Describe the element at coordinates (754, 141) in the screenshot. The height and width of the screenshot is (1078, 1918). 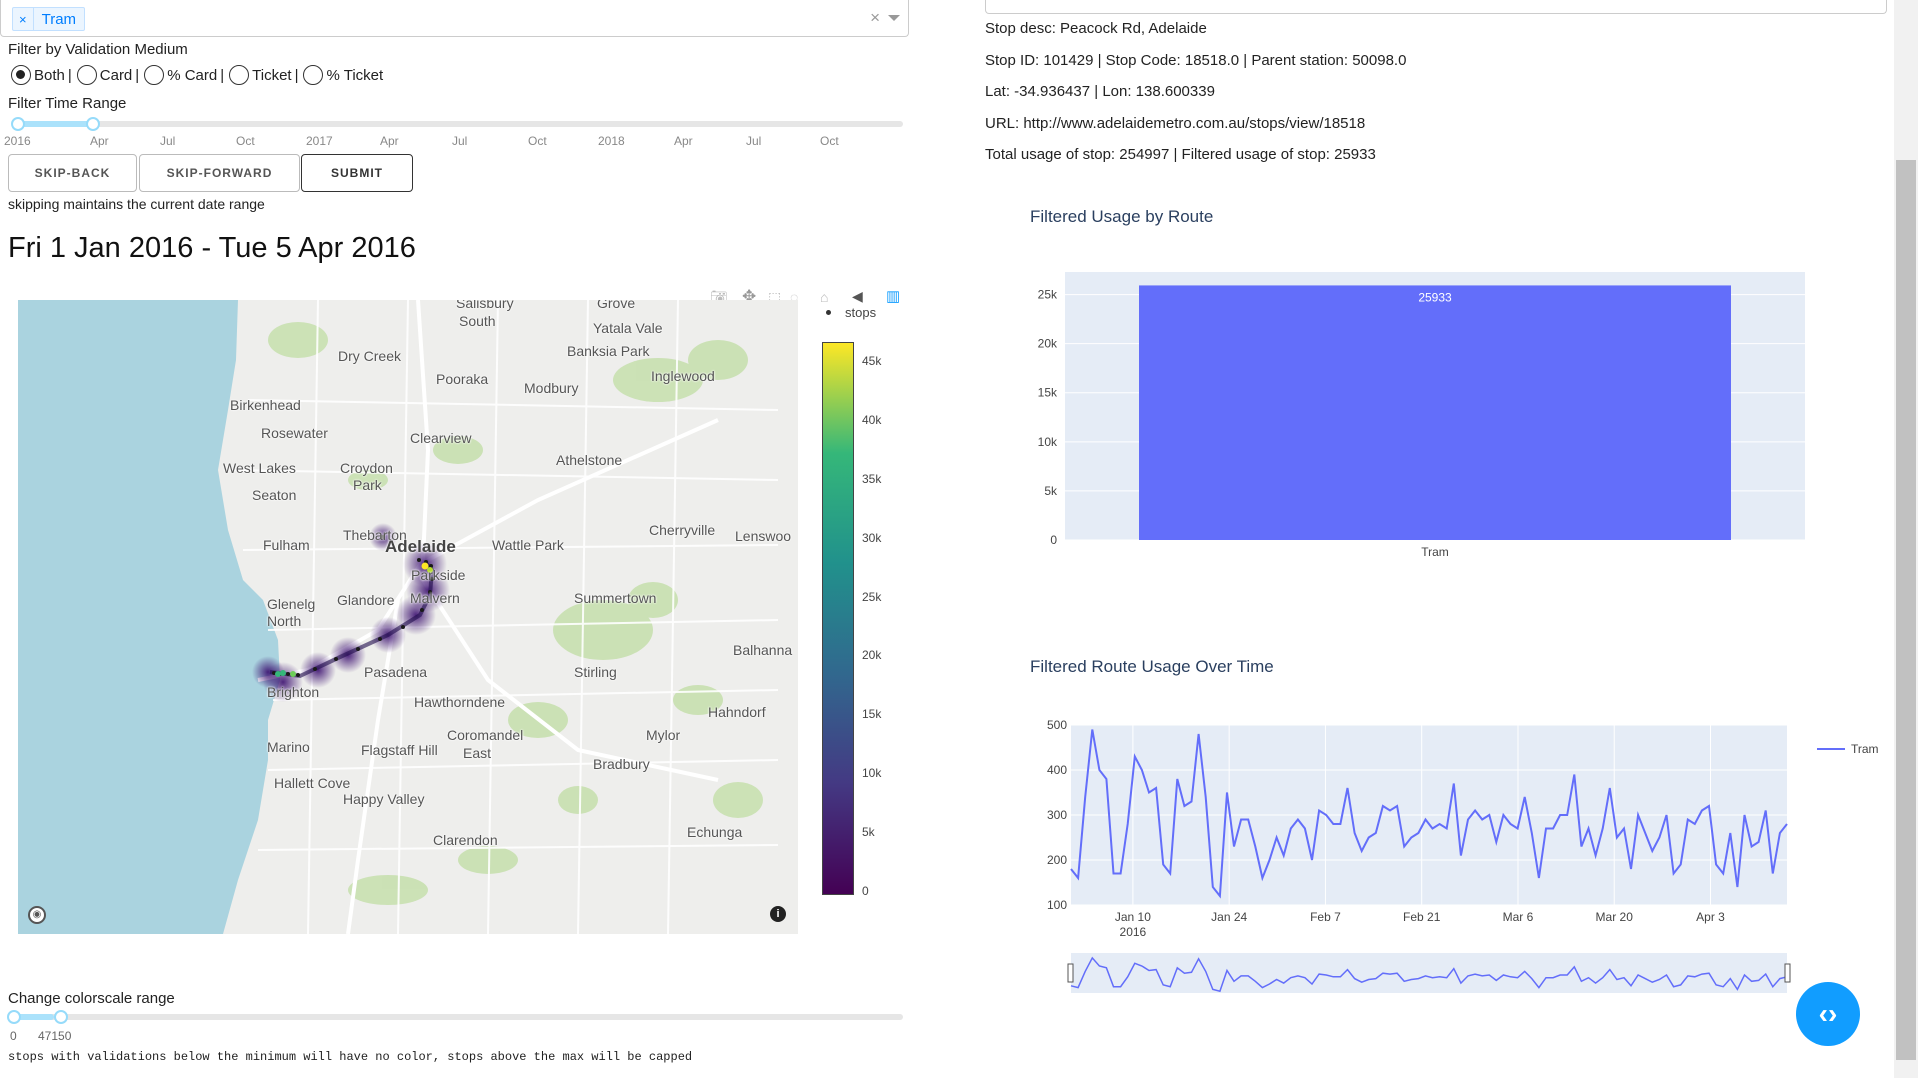
I see `time-tick-label: Jul` at that location.